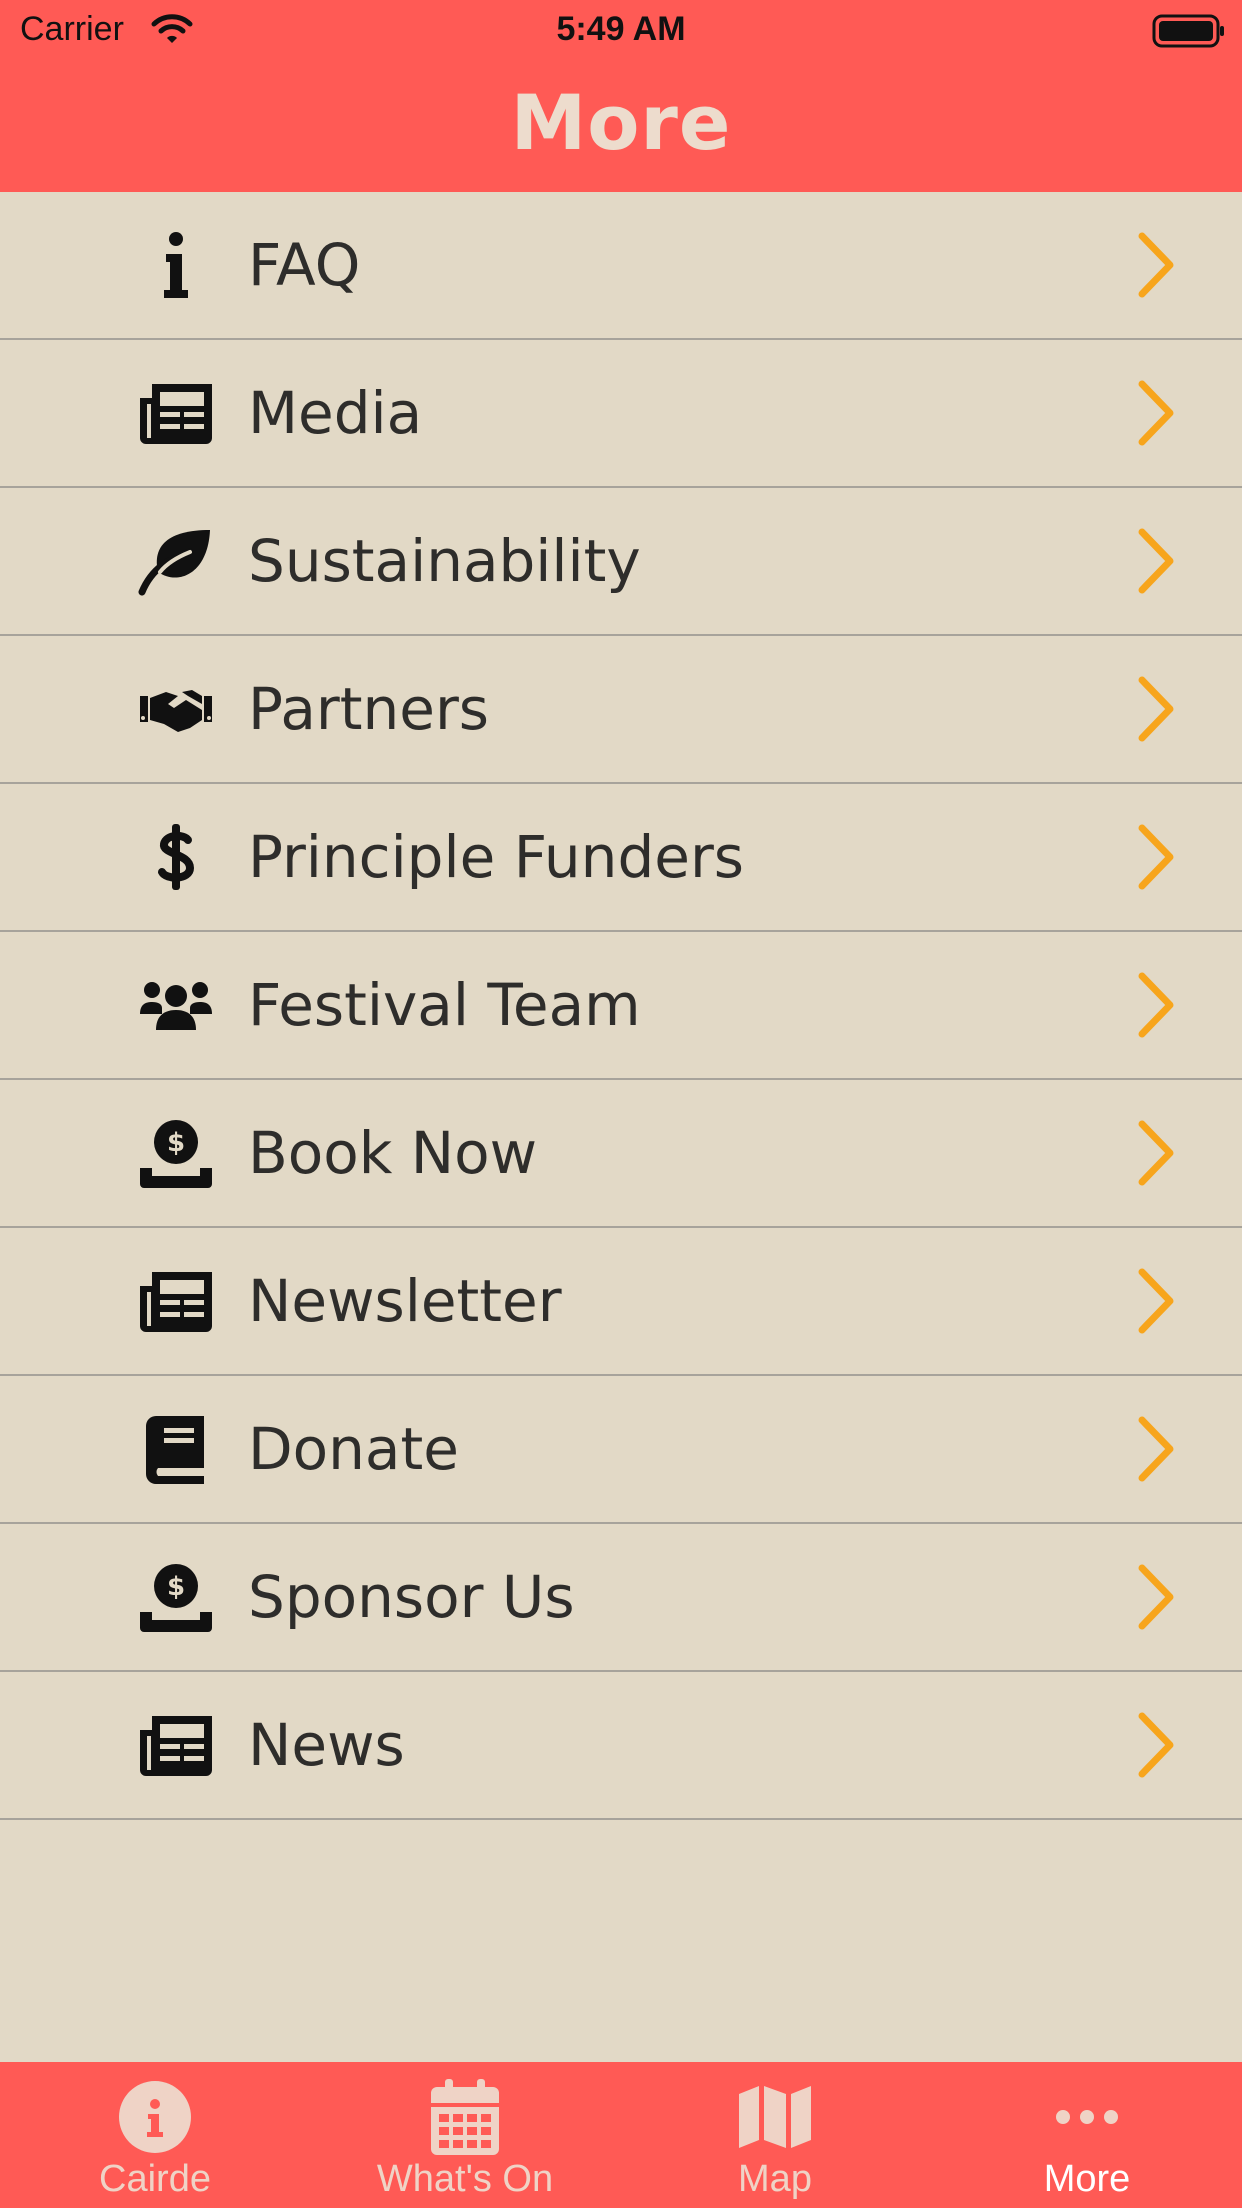  Describe the element at coordinates (176, 561) in the screenshot. I see `leaf-icon` at that location.